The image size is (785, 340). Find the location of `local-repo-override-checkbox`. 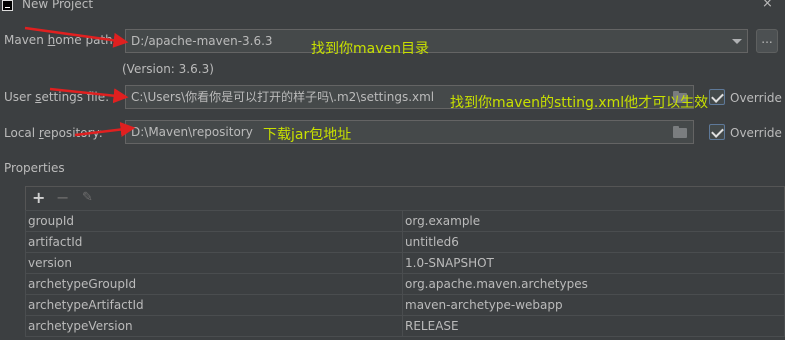

local-repo-override-checkbox is located at coordinates (717, 132).